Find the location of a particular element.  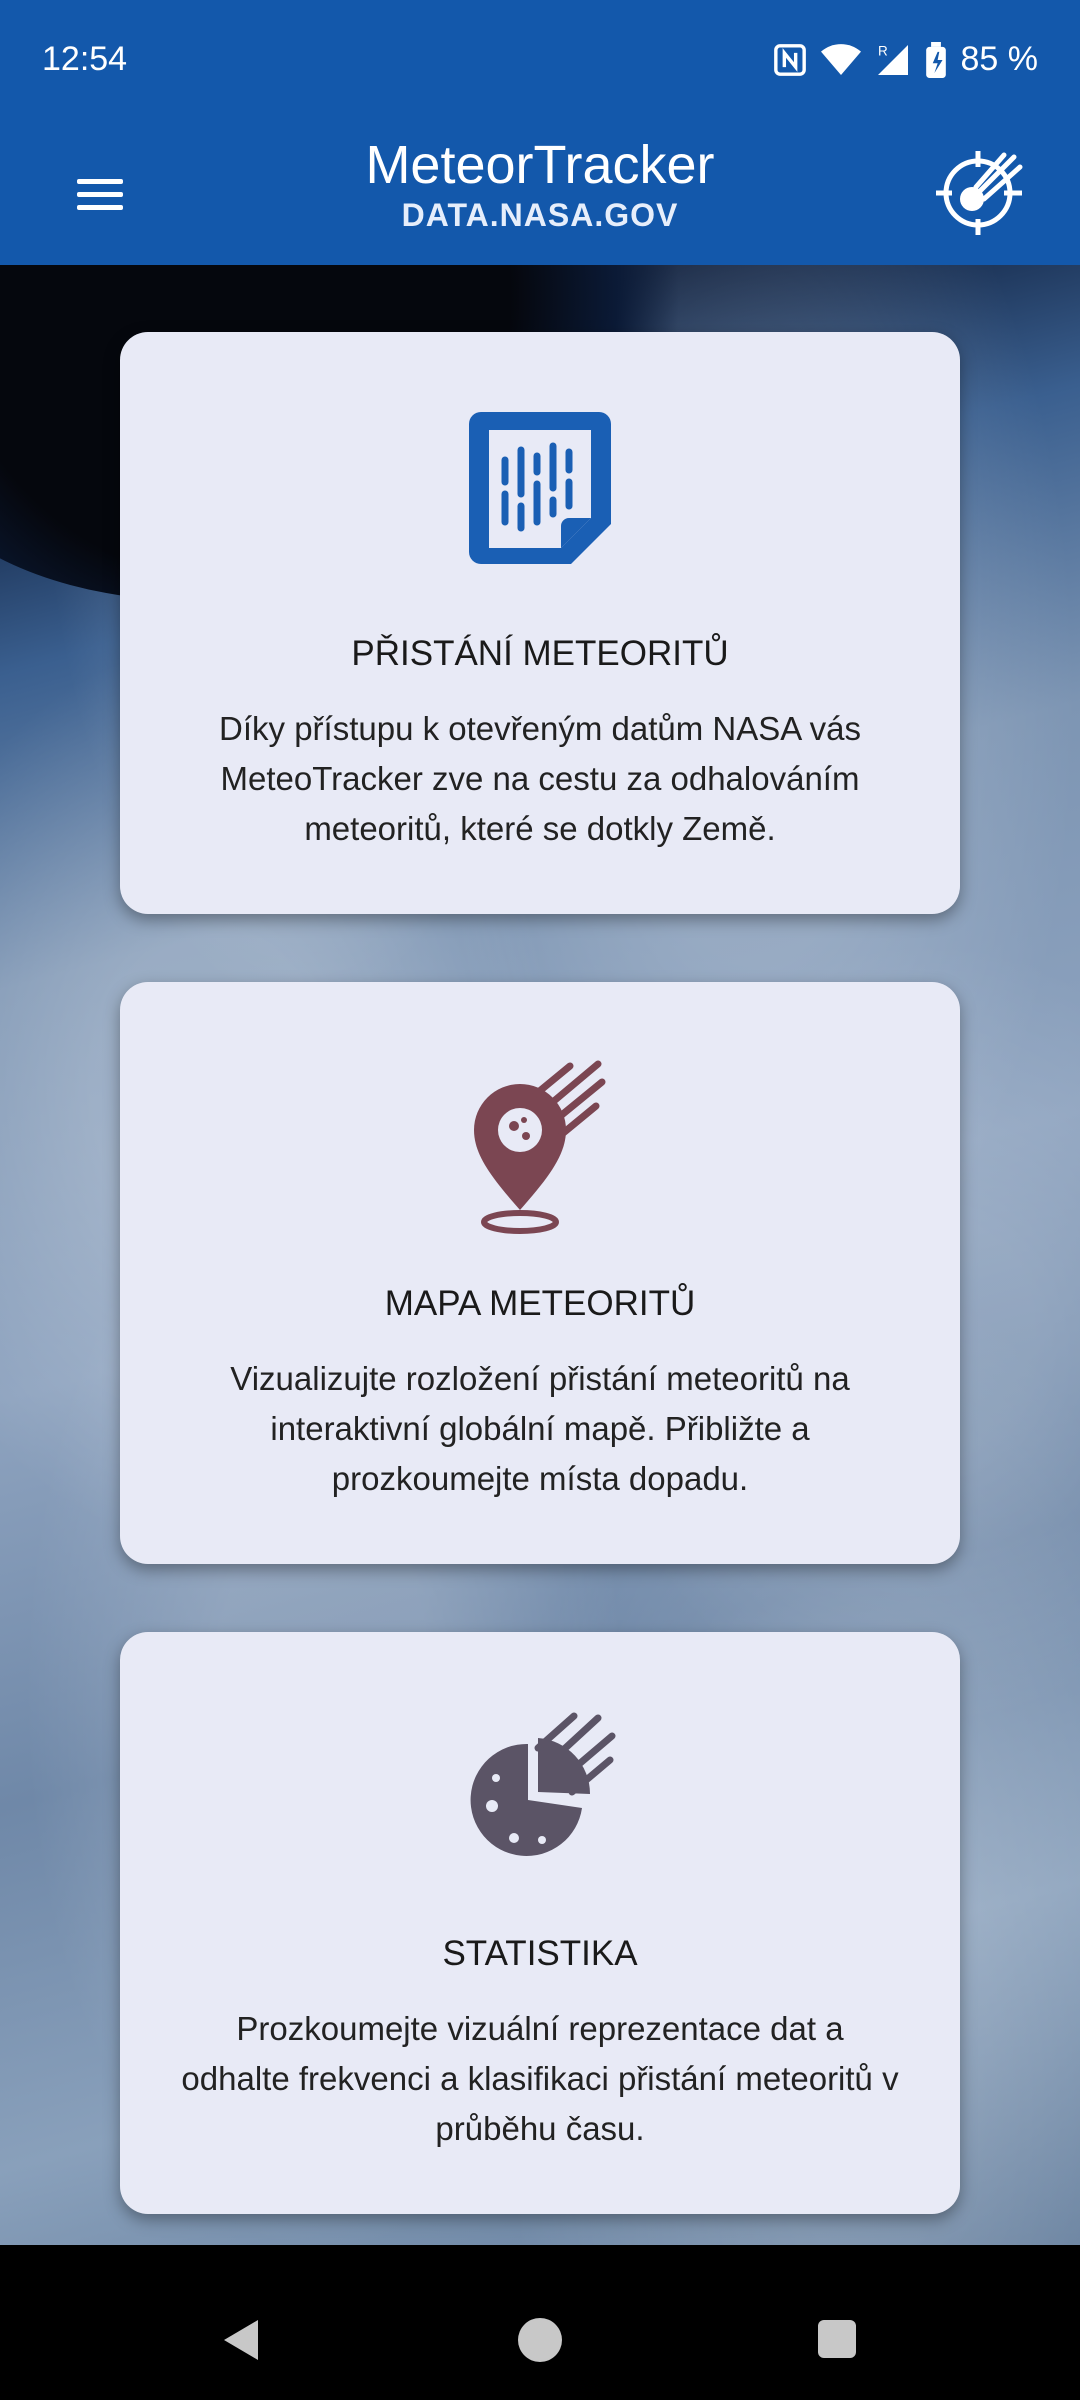

status-icons: R 85 % is located at coordinates (906, 59).